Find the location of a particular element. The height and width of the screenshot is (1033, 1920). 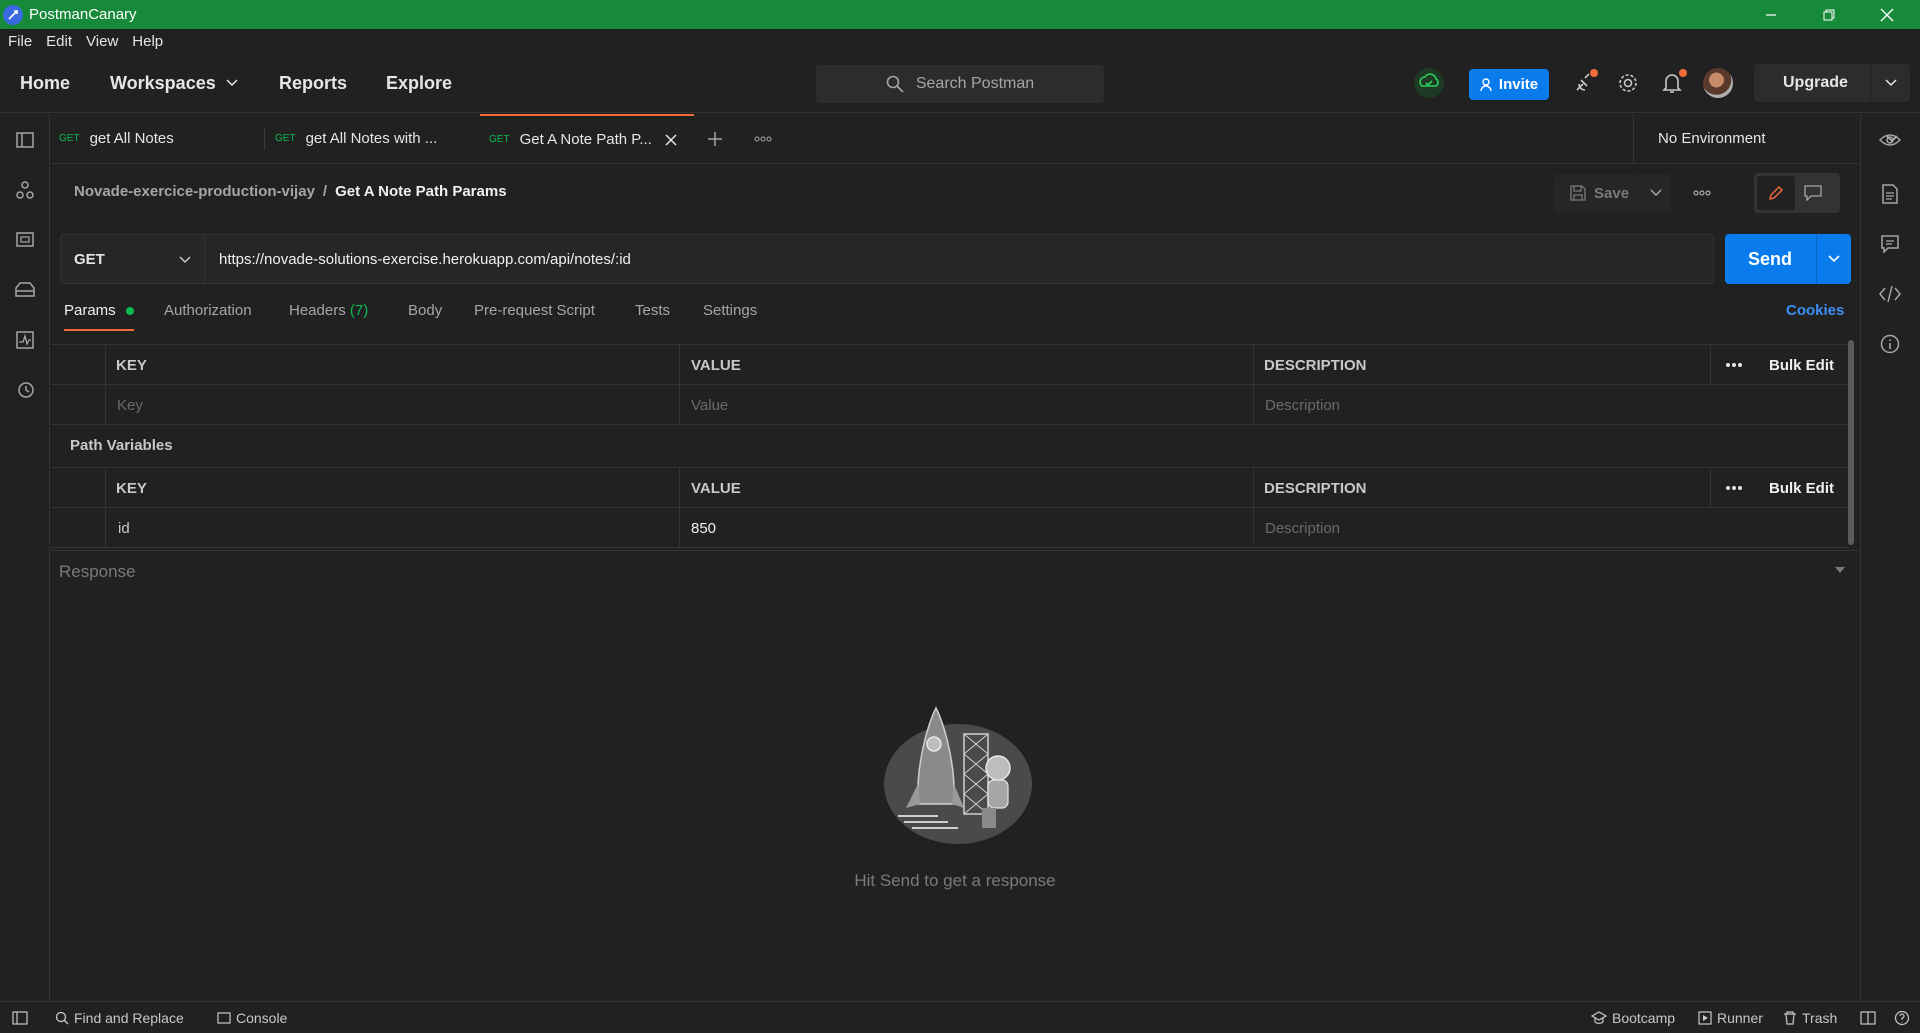

left-sidebar is located at coordinates (25, 557).